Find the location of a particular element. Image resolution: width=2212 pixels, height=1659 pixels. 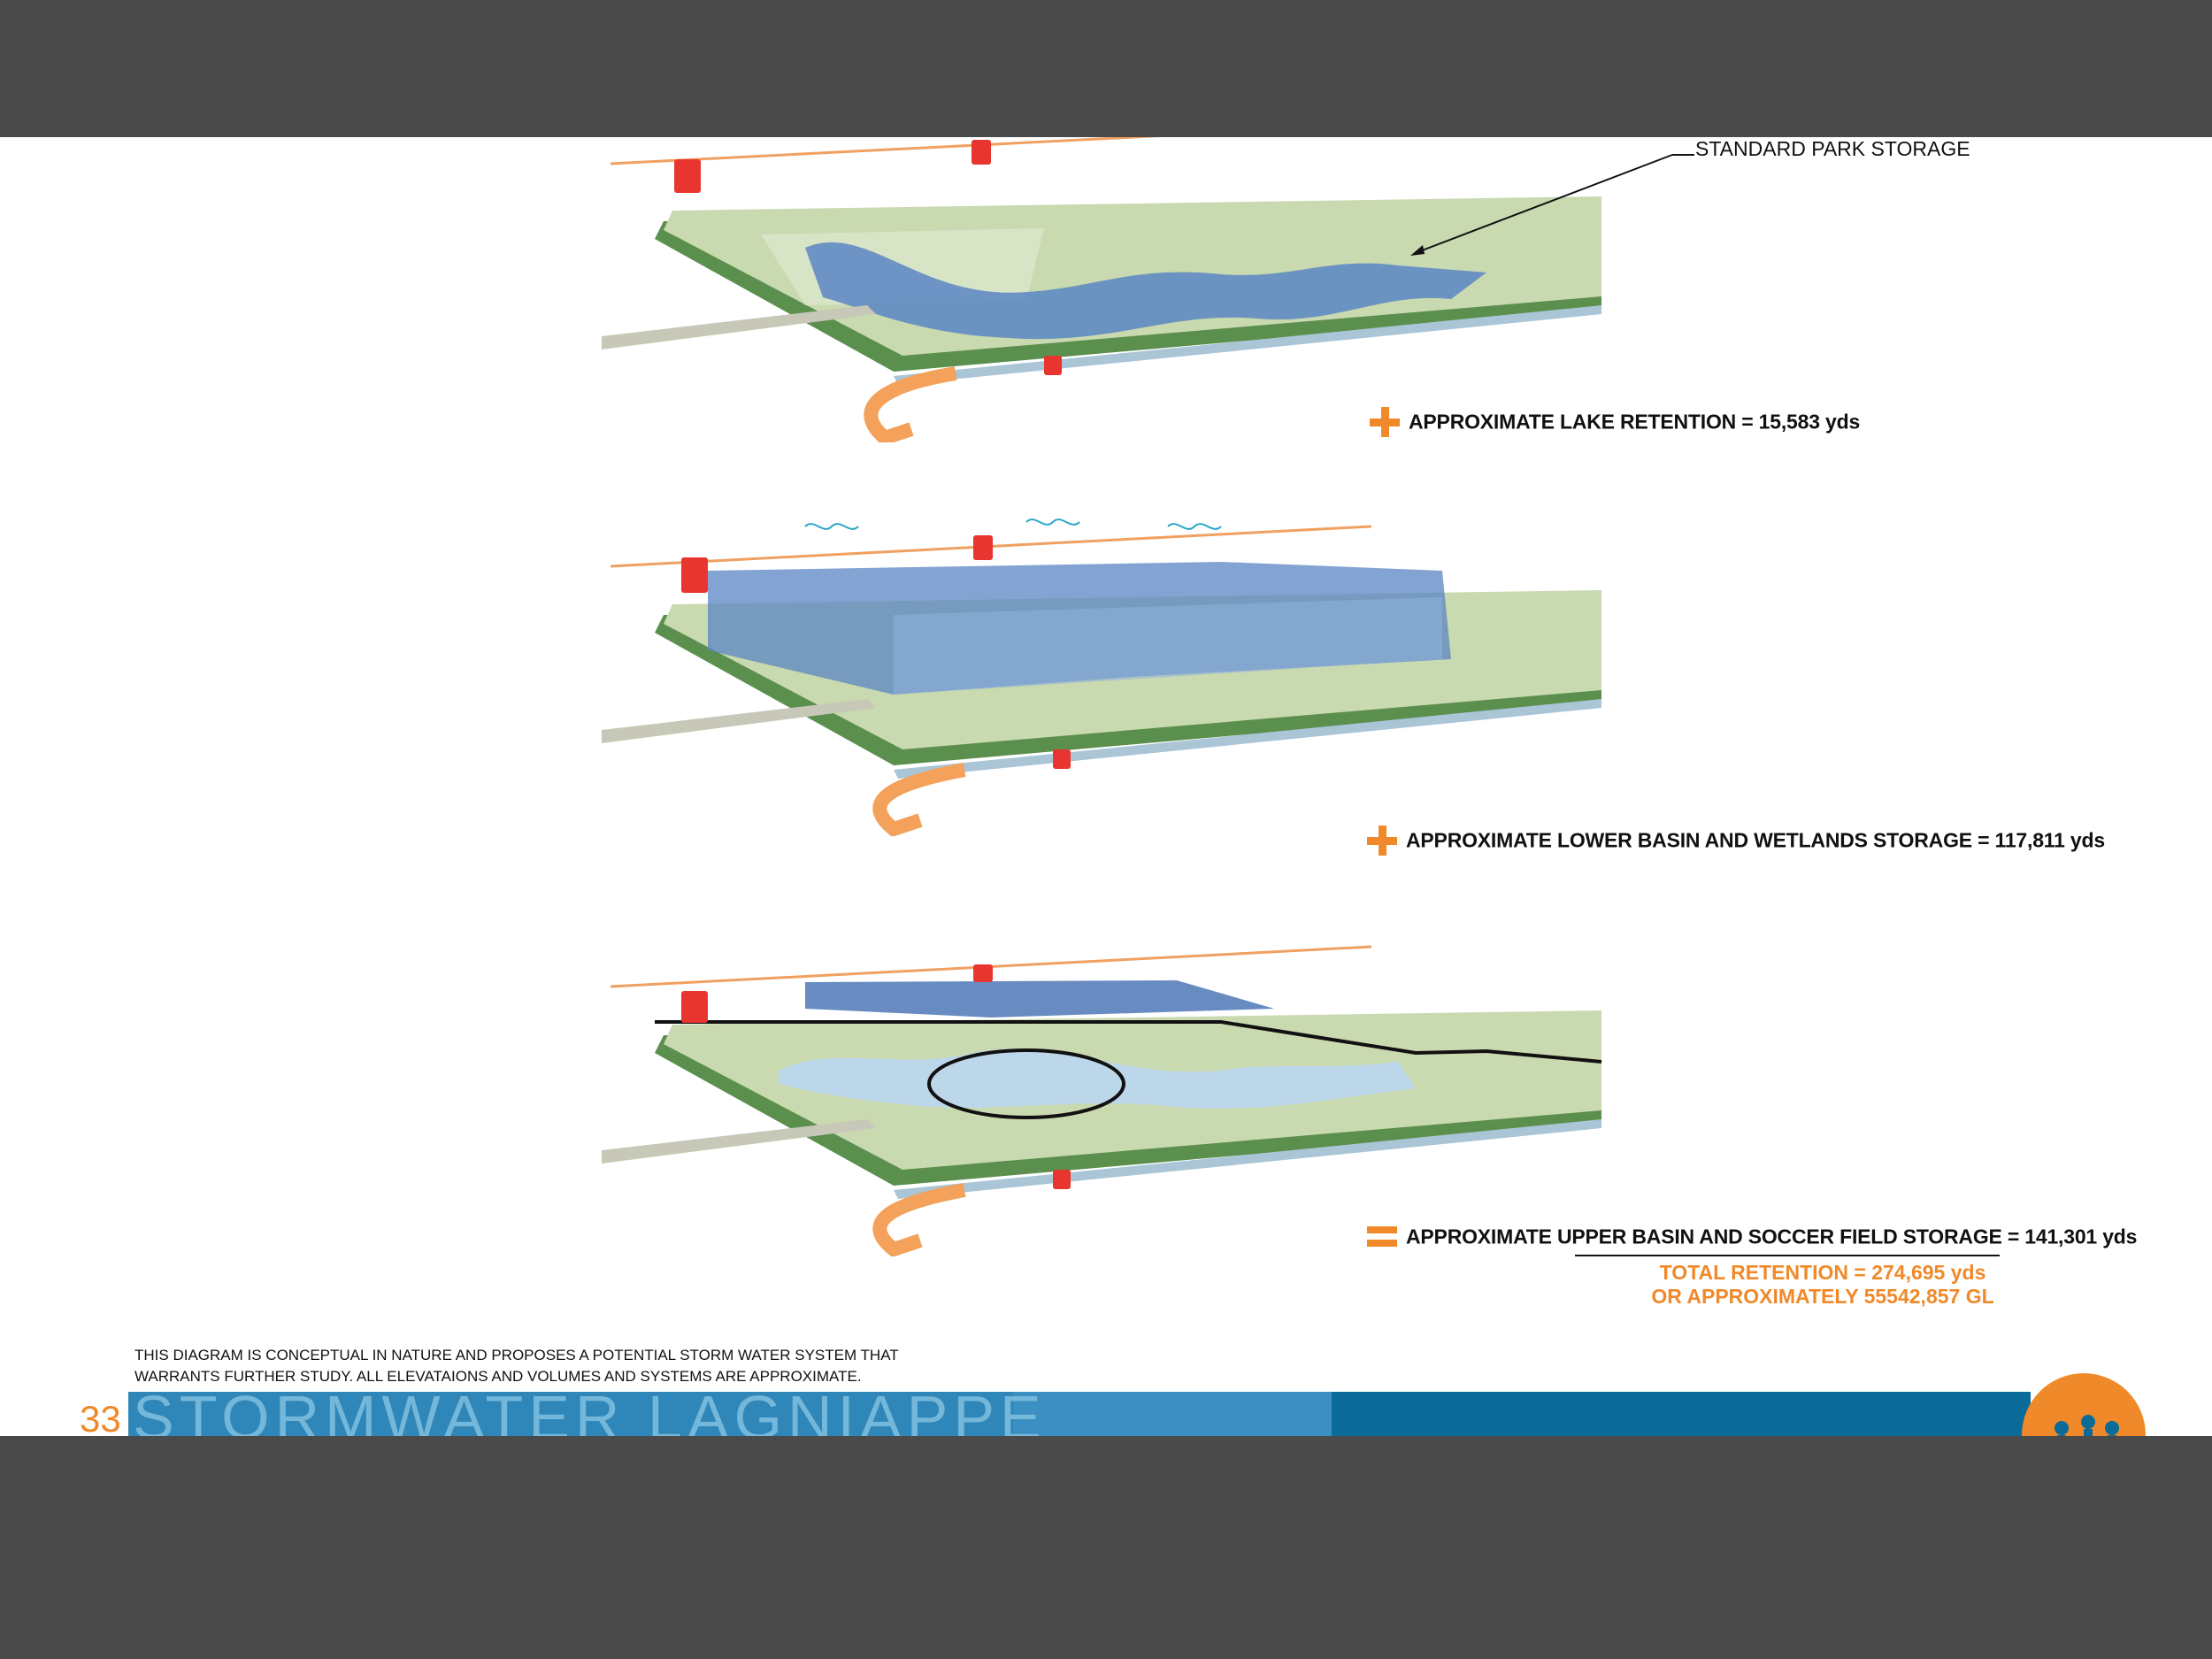

upper-basin-diagram is located at coordinates (1110, 1097).